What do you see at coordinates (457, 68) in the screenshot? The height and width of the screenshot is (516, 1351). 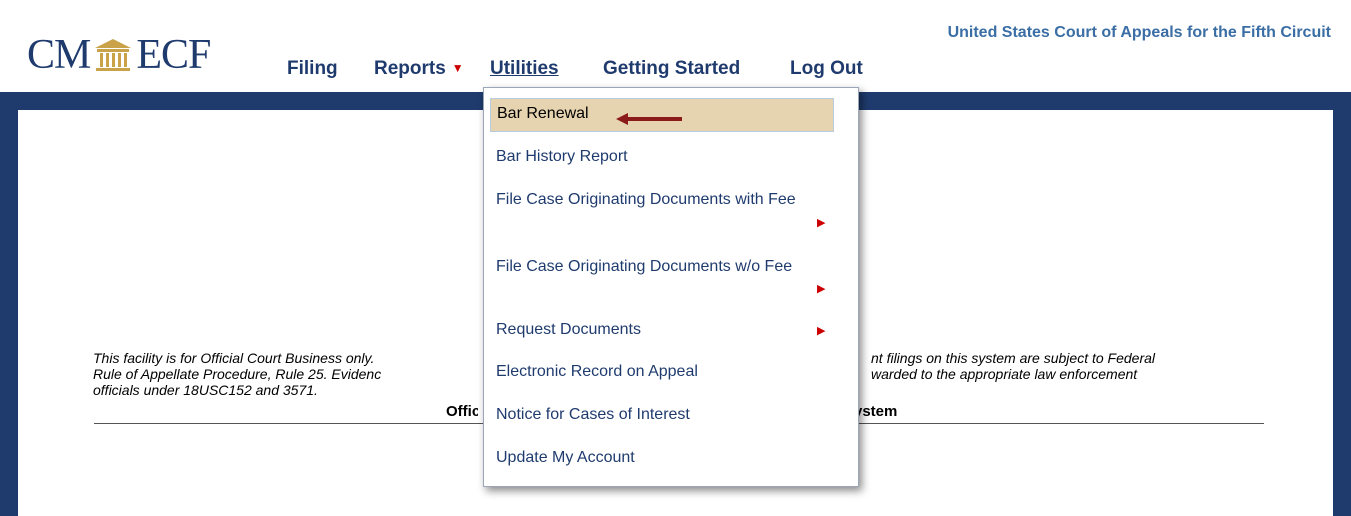 I see `chevron-down-icon: ▼` at bounding box center [457, 68].